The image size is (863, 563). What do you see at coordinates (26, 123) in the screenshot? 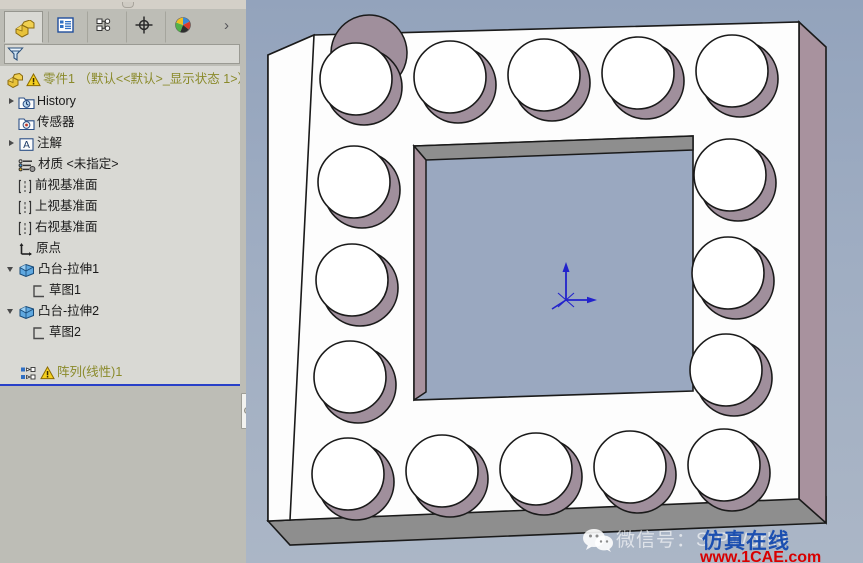
I see `sensor-folder-icon` at bounding box center [26, 123].